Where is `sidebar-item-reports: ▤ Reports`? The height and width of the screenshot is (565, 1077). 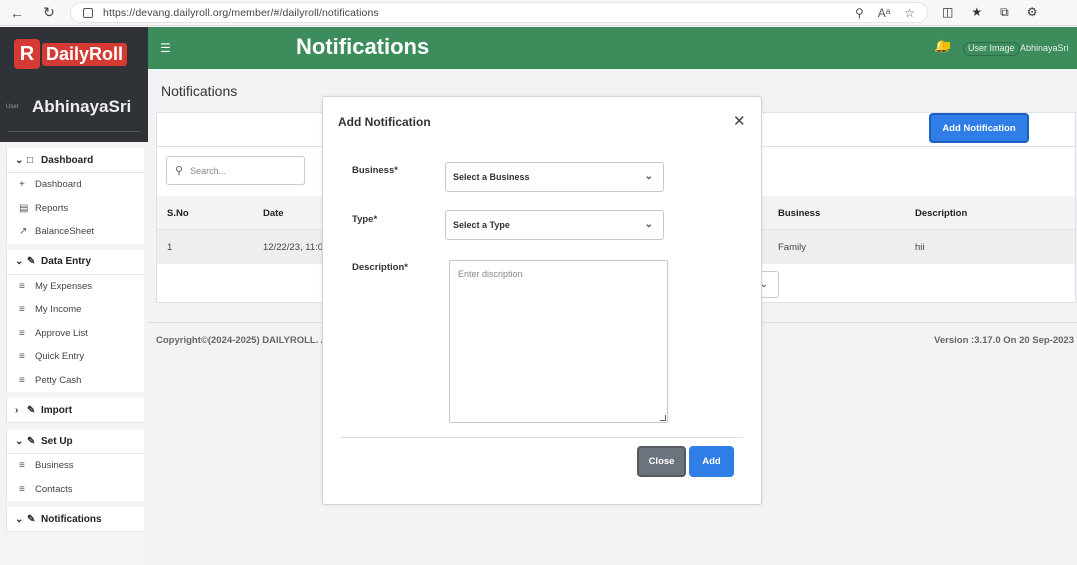
sidebar-item-reports: ▤ Reports is located at coordinates (75, 209).